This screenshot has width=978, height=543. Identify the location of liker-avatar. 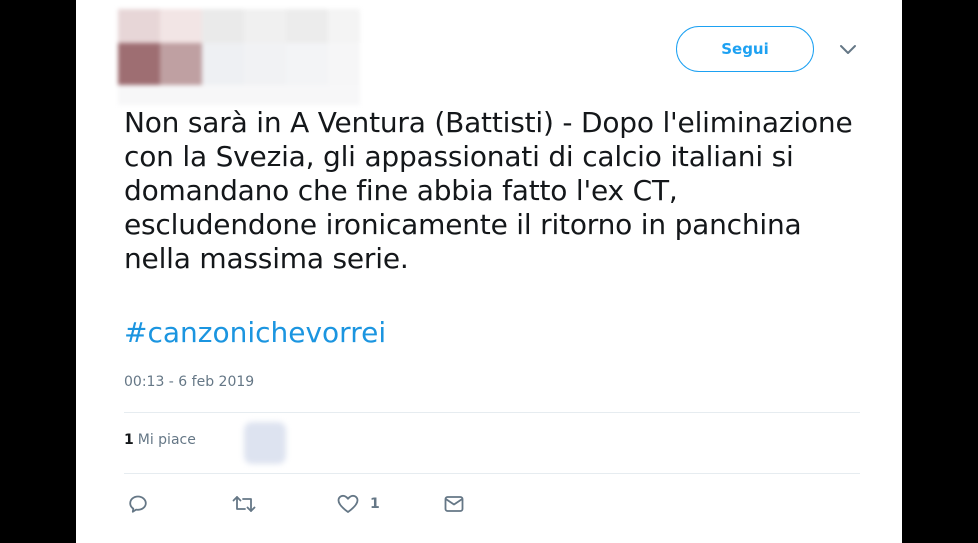
(265, 443).